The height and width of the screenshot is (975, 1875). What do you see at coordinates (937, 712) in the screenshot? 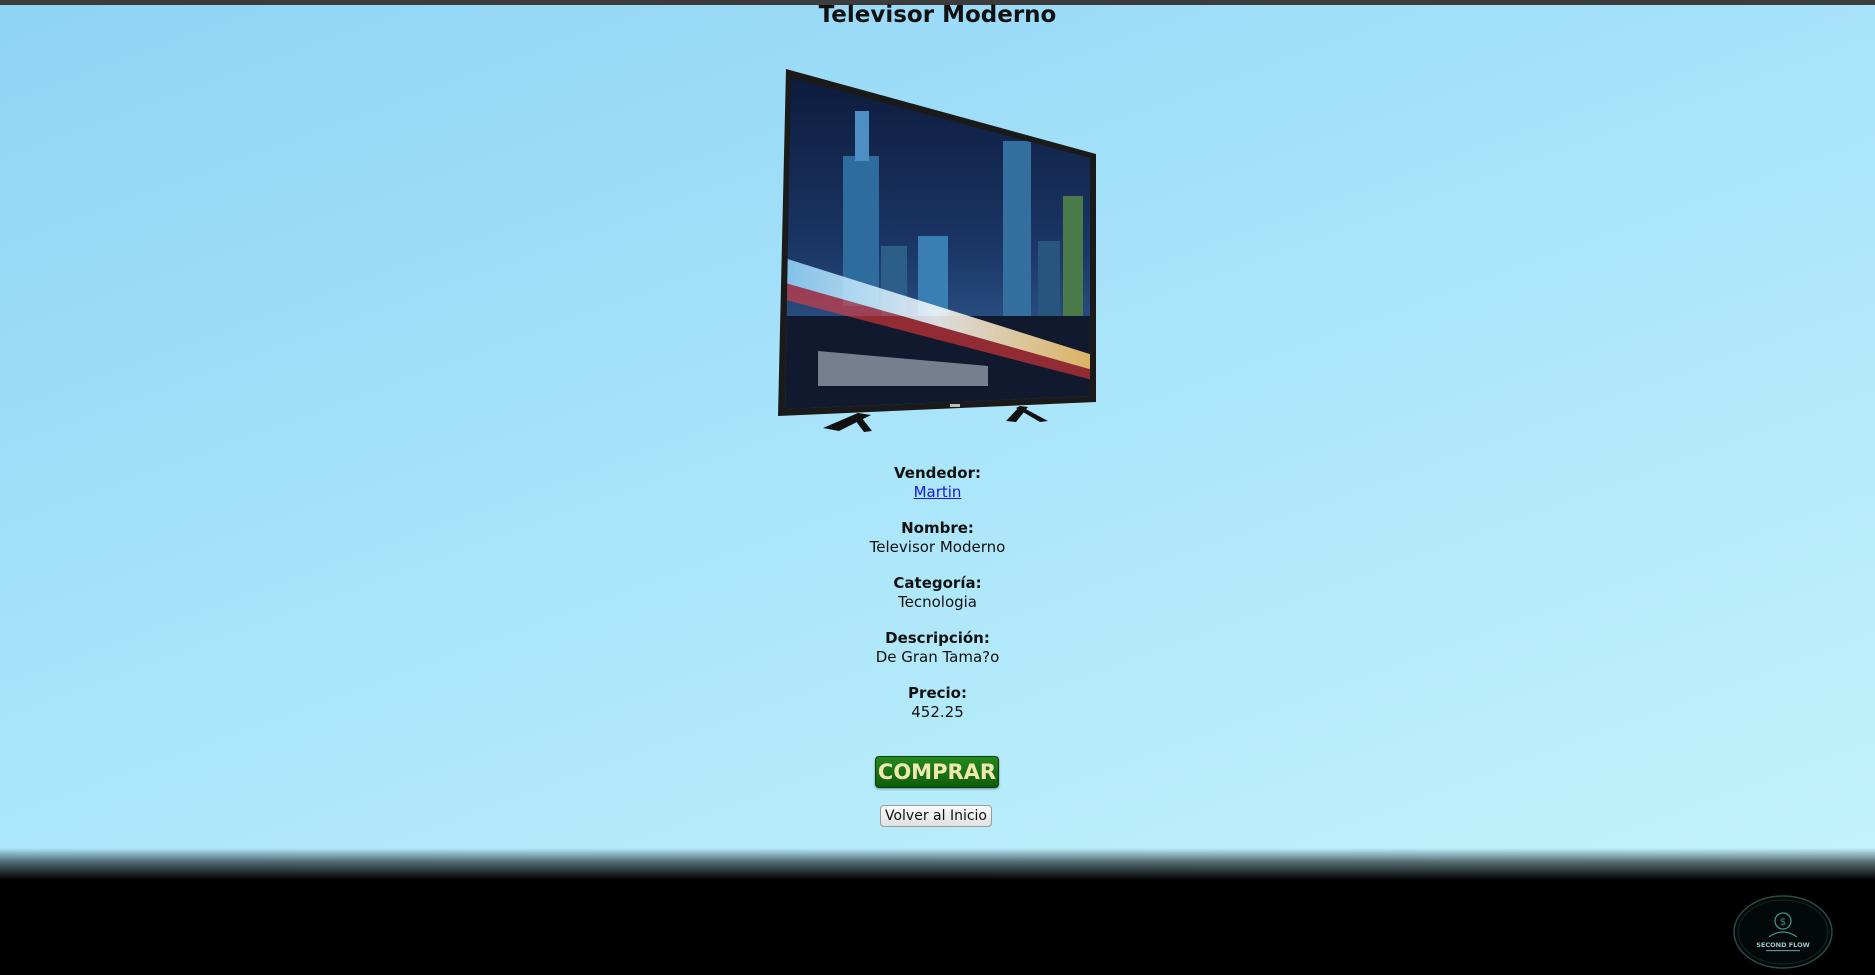
I see `price-value: 452.25` at bounding box center [937, 712].